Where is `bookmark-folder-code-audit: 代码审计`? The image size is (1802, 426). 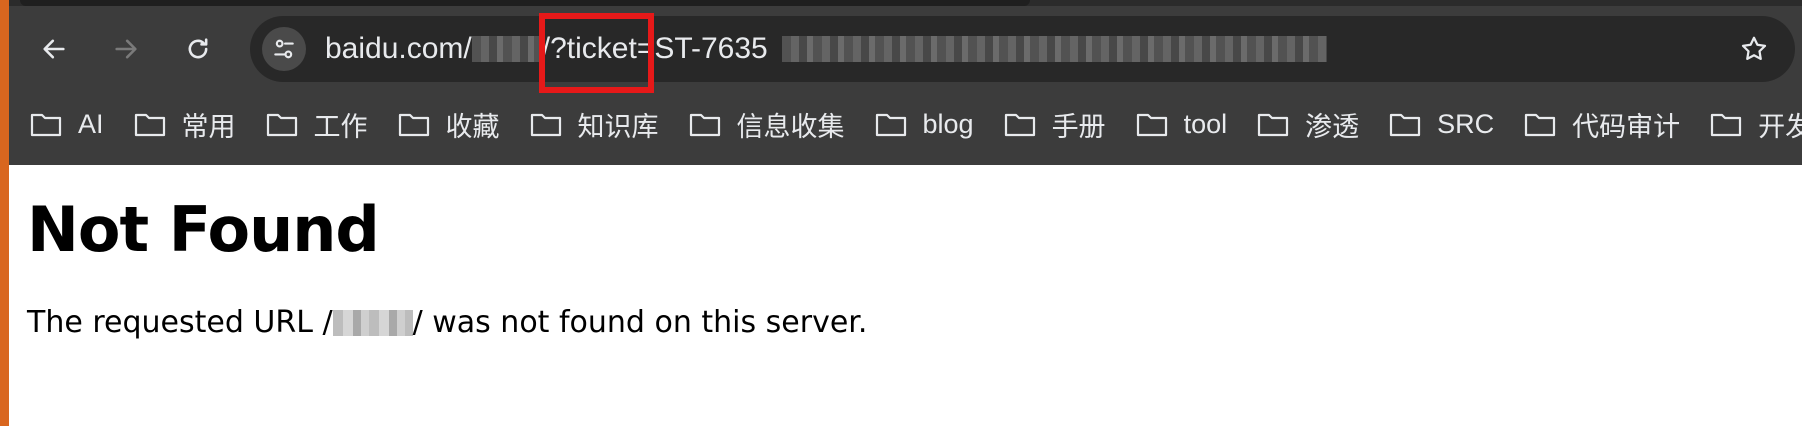 bookmark-folder-code-audit: 代码审计 is located at coordinates (1602, 124).